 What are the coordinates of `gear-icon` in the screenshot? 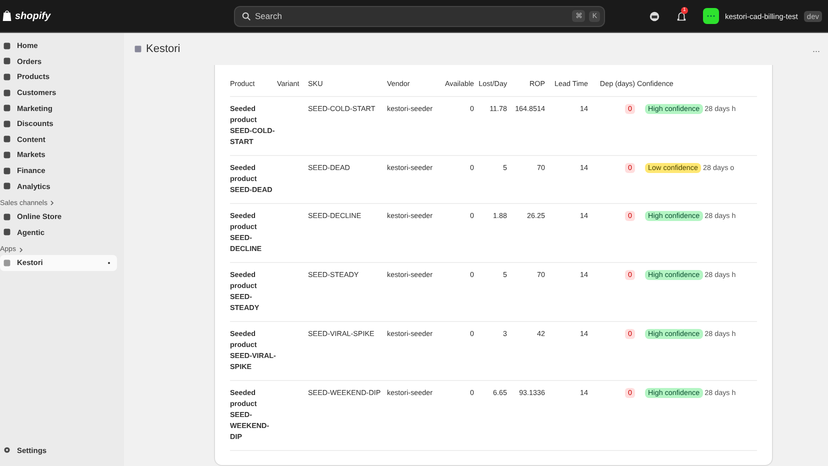 It's located at (7, 450).